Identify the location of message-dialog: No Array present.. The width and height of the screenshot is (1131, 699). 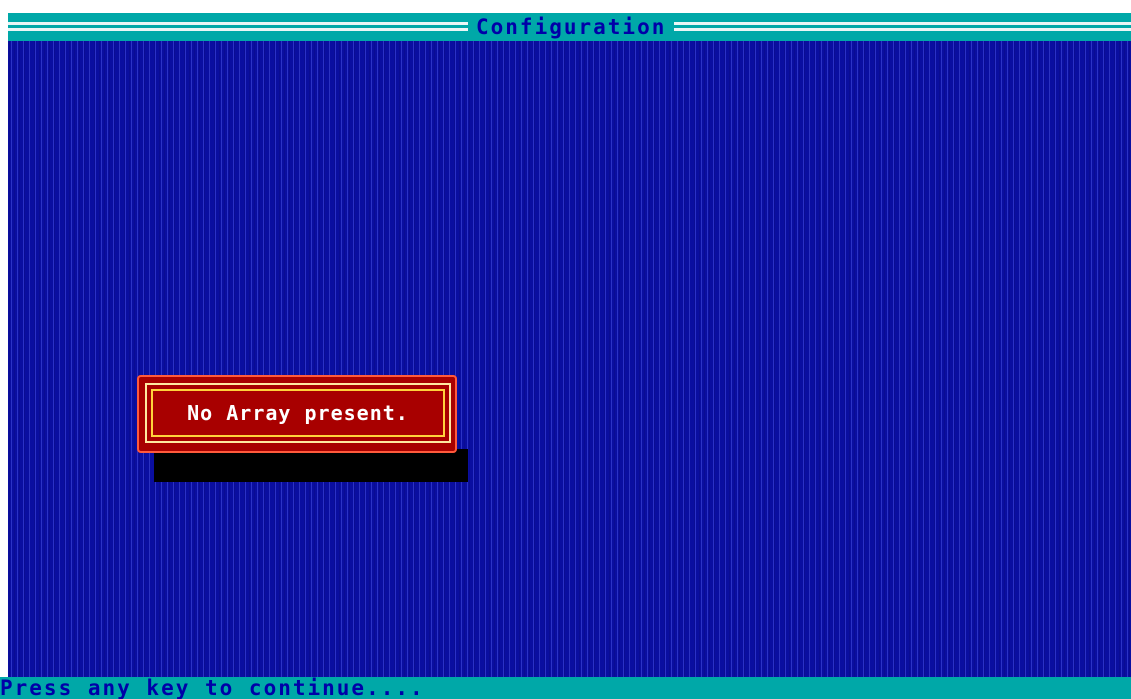
(297, 414).